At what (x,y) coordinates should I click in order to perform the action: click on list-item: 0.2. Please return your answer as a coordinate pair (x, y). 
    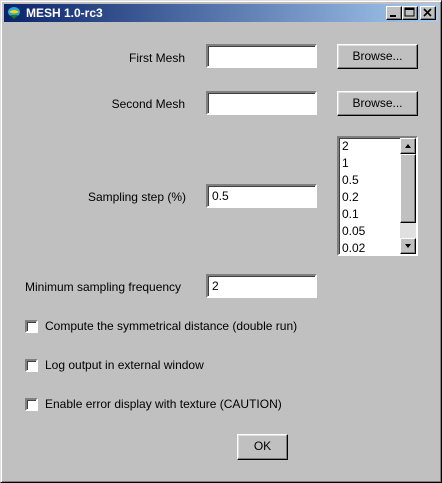
    Looking at the image, I should click on (369, 197).